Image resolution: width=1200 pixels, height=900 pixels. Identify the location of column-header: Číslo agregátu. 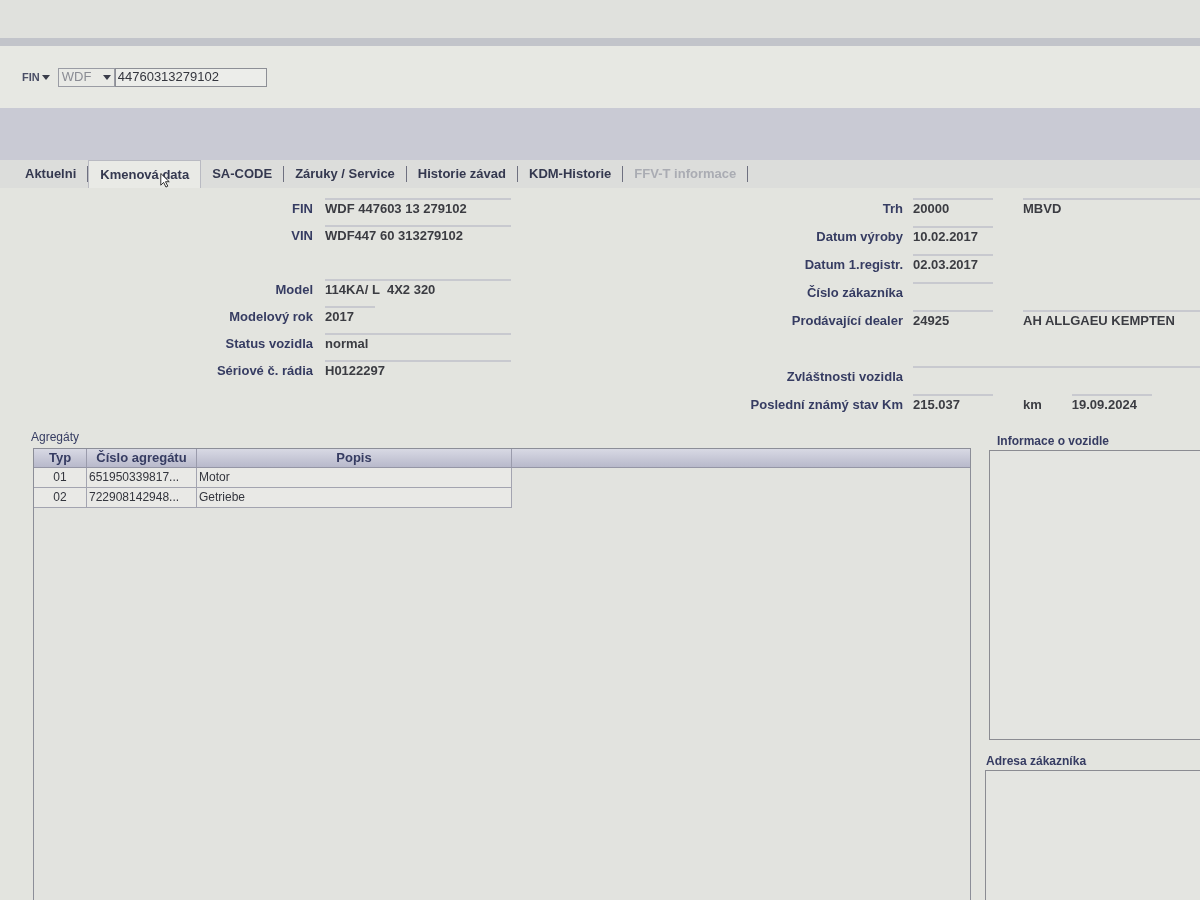
(142, 458).